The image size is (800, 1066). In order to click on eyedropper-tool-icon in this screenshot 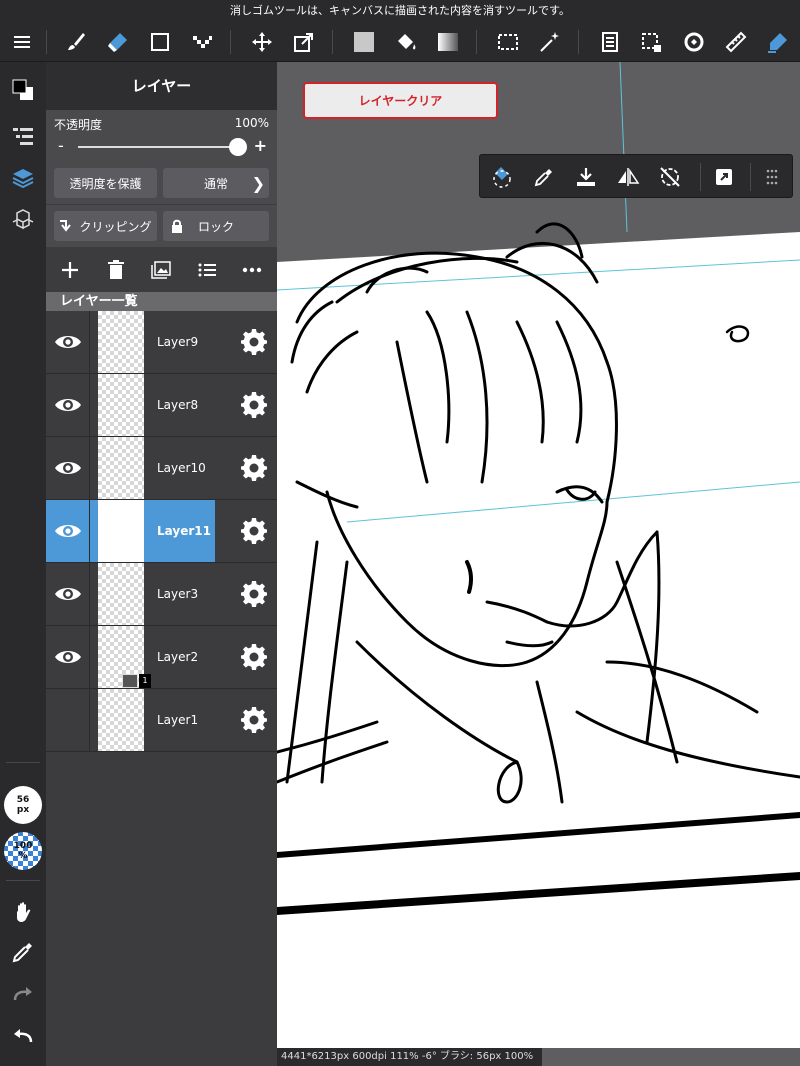, I will do `click(544, 177)`.